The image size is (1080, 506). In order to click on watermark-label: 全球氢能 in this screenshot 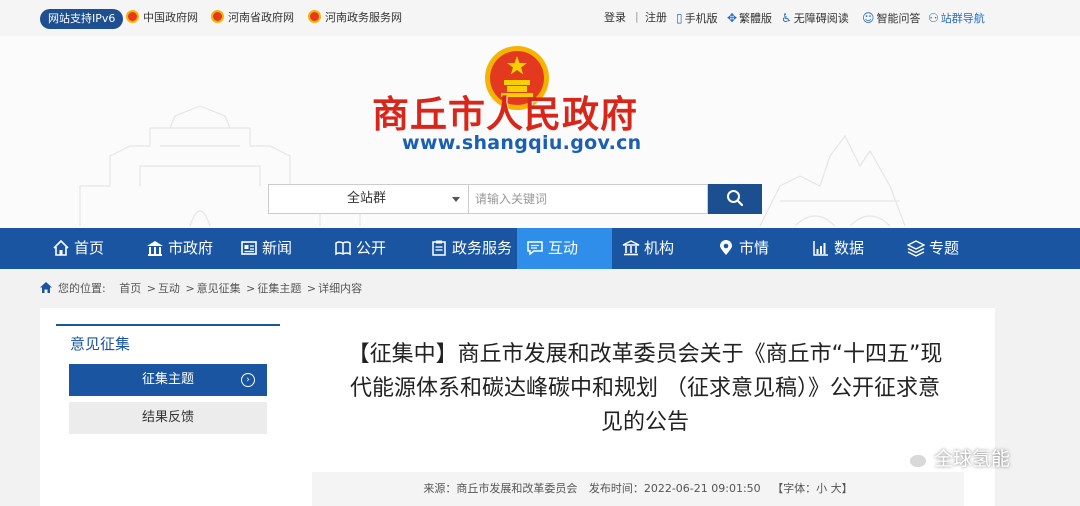, I will do `click(972, 459)`.